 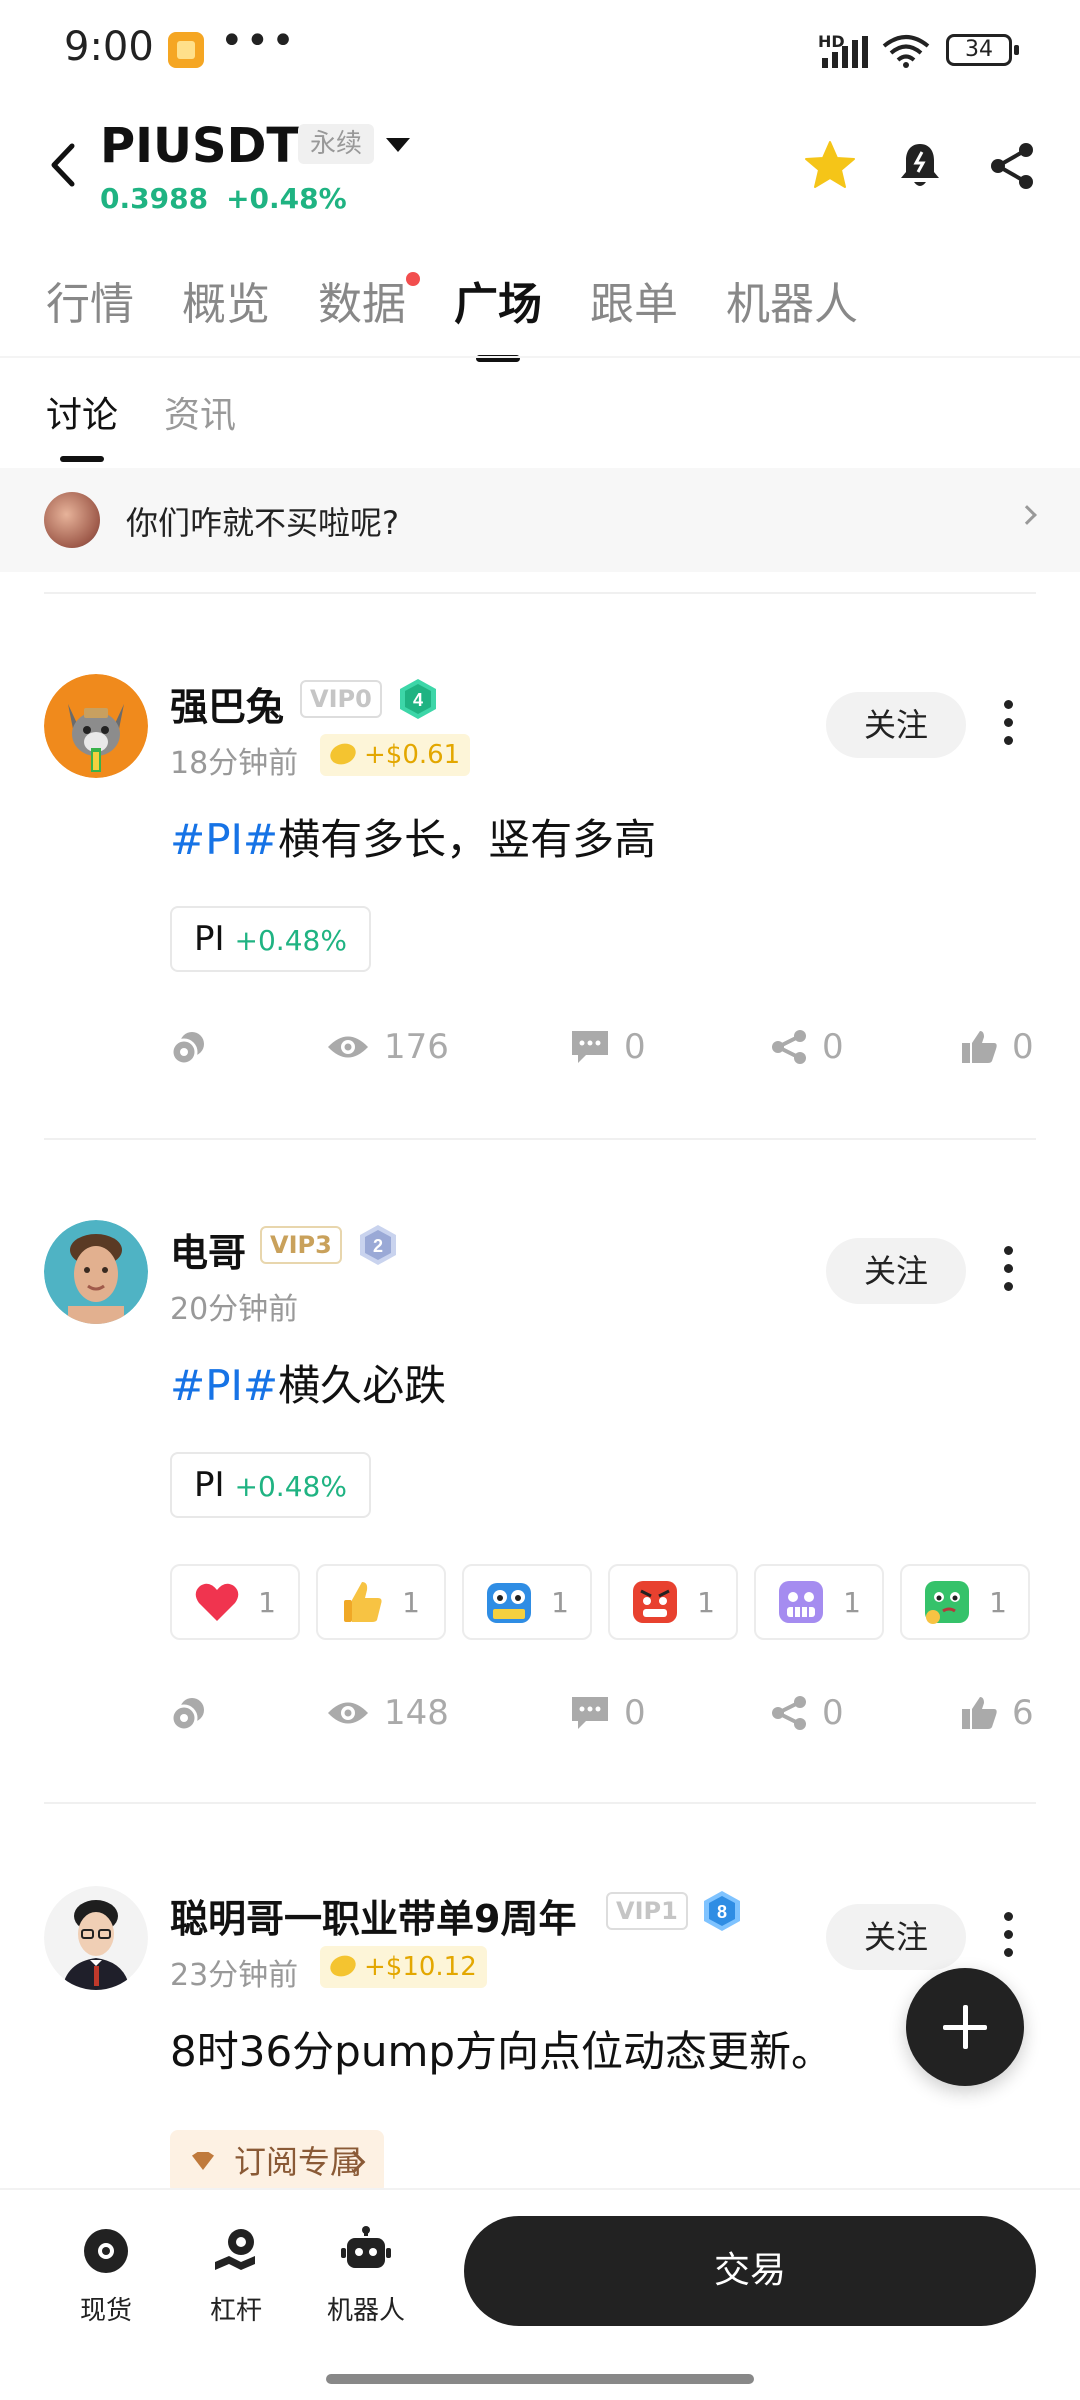 I want to click on likes-count: 6, so click(x=1023, y=1713).